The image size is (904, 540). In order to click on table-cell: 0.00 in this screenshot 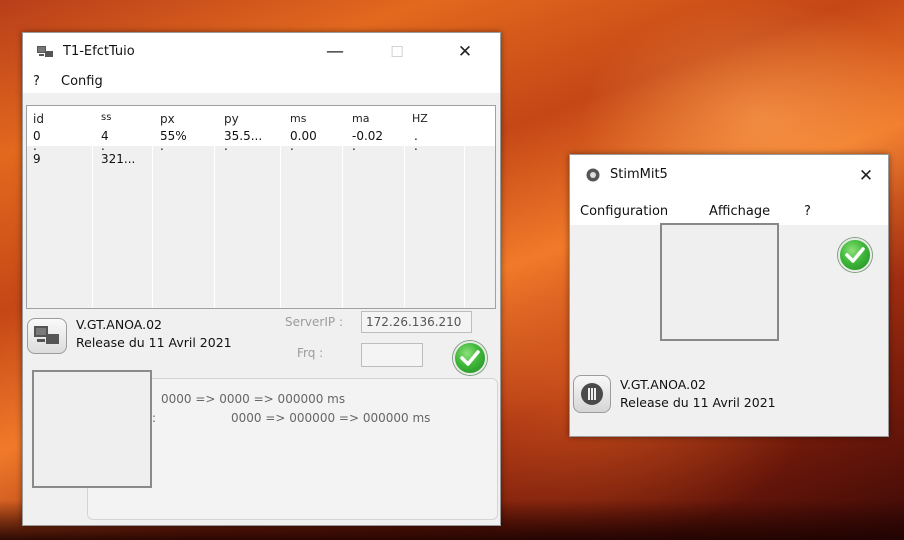, I will do `click(303, 136)`.